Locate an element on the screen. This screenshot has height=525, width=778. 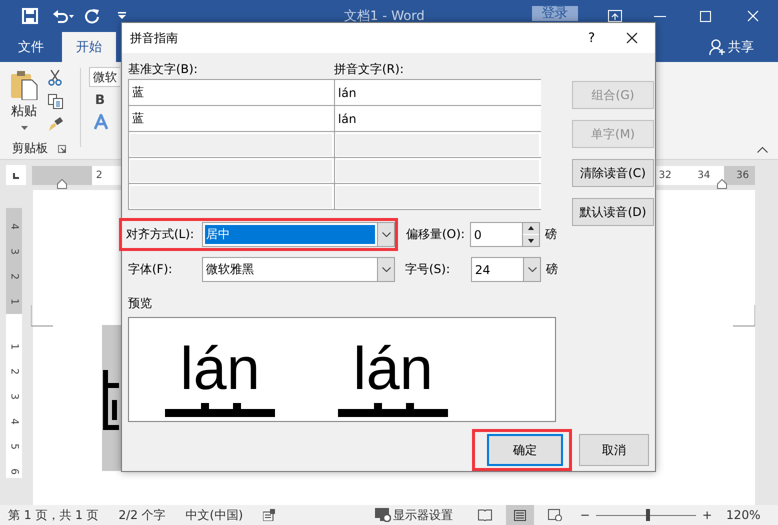
zoom-in-button: + is located at coordinates (707, 515).